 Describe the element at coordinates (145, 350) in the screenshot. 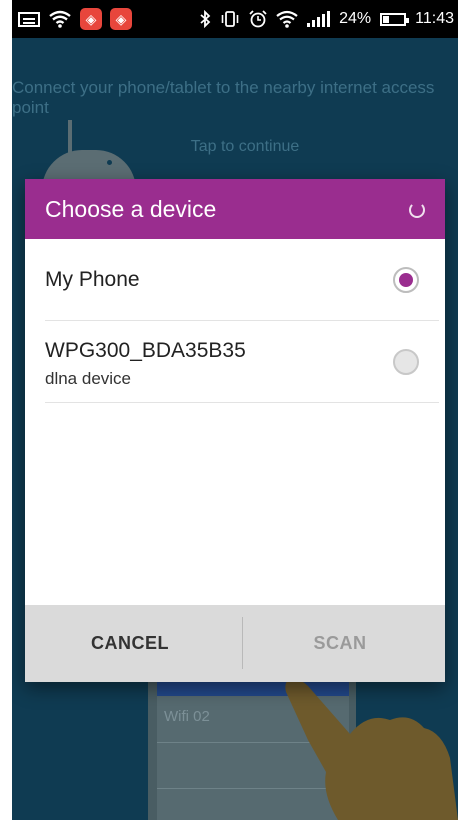

I see `device-name: WPG300_BDA35B35` at that location.